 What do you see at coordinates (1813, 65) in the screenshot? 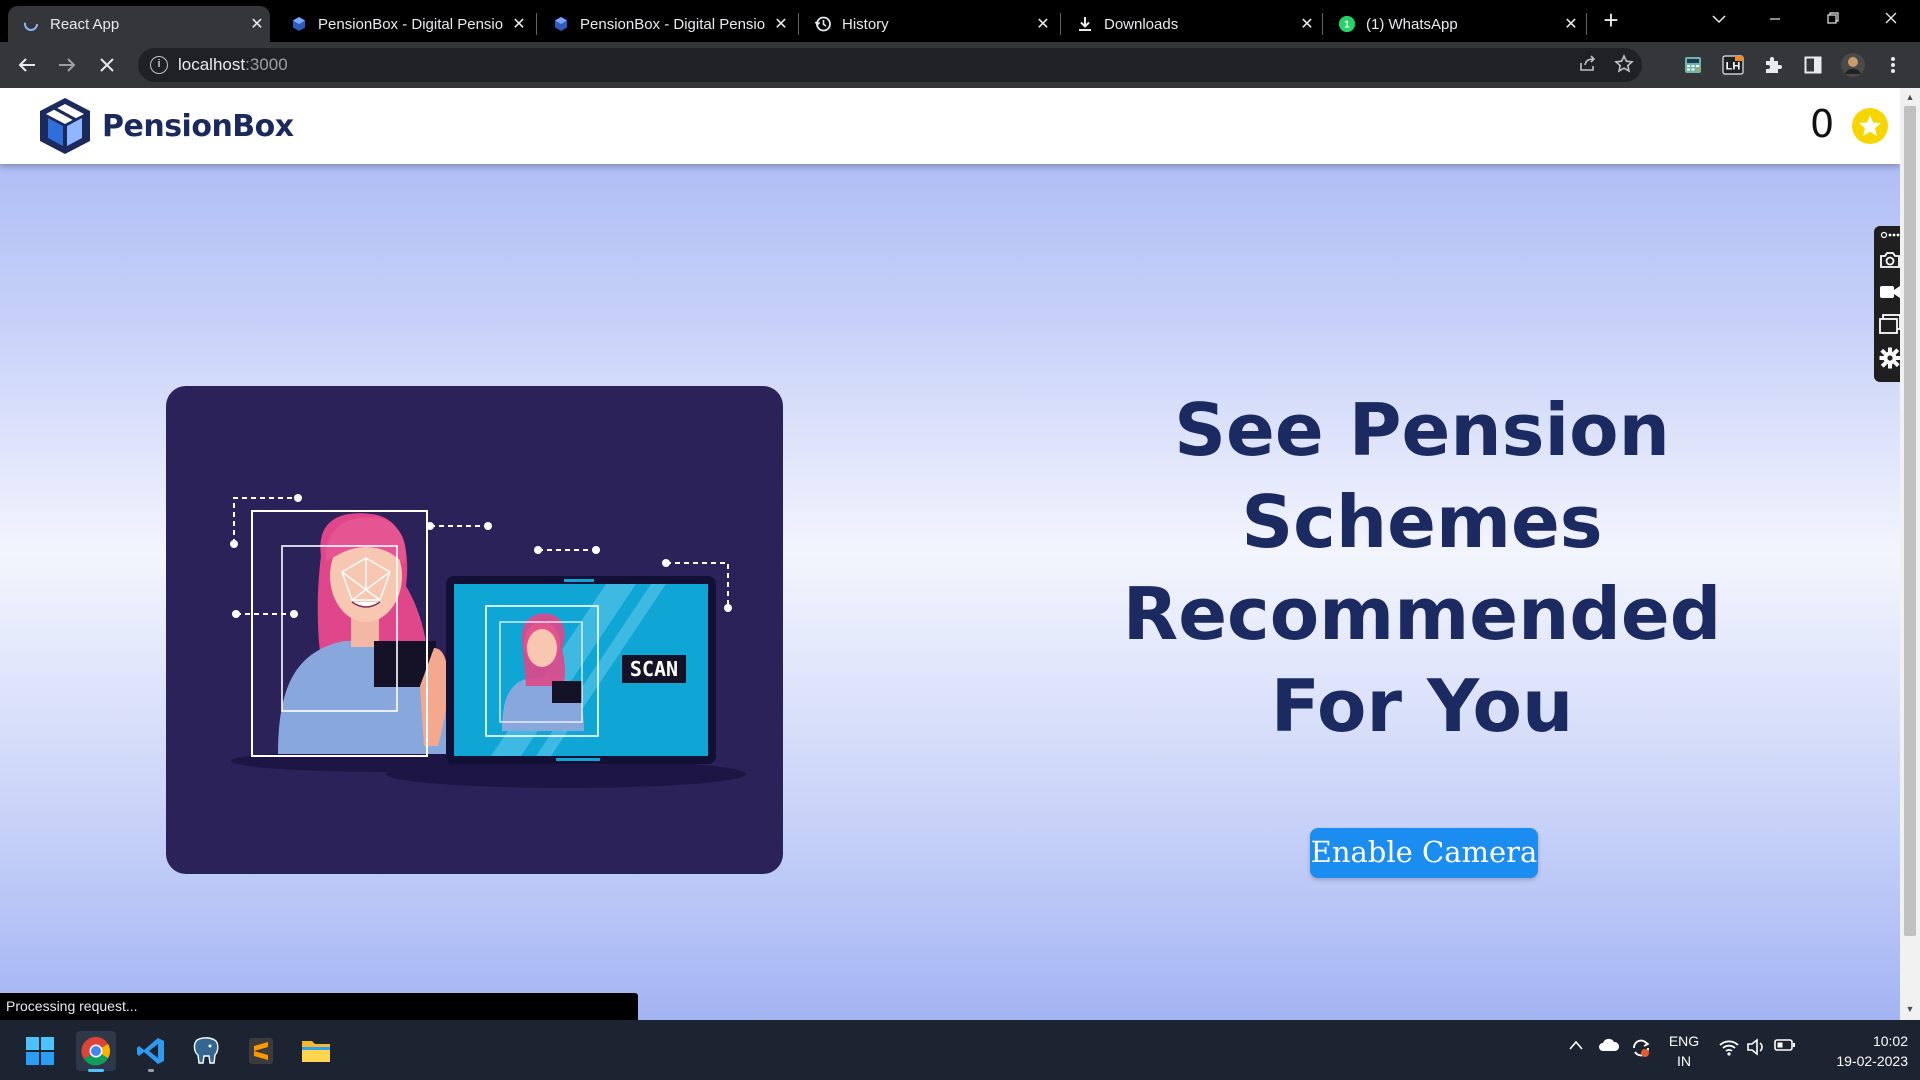
I see `side-panel-icon` at bounding box center [1813, 65].